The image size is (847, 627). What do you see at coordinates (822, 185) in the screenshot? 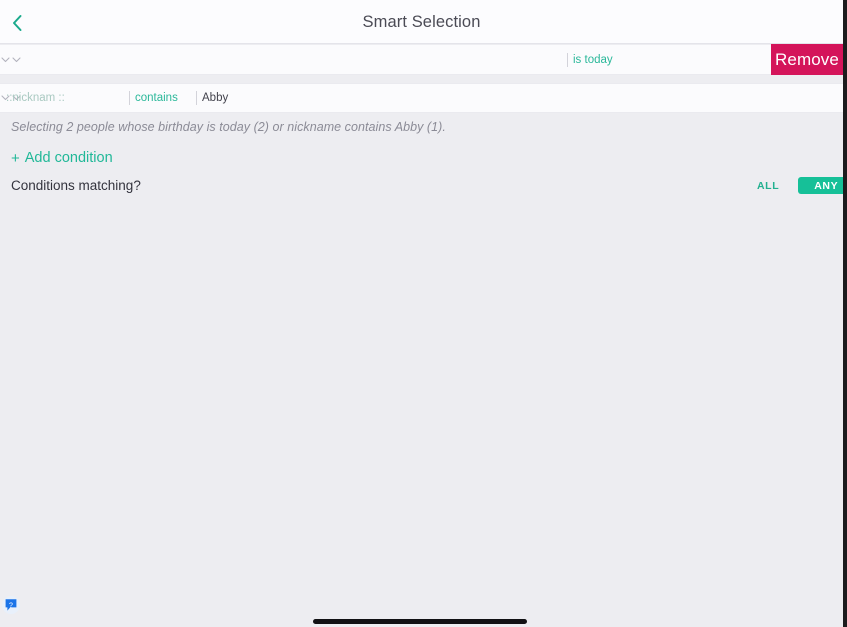
I see `match-mode-option-any: ANY` at bounding box center [822, 185].